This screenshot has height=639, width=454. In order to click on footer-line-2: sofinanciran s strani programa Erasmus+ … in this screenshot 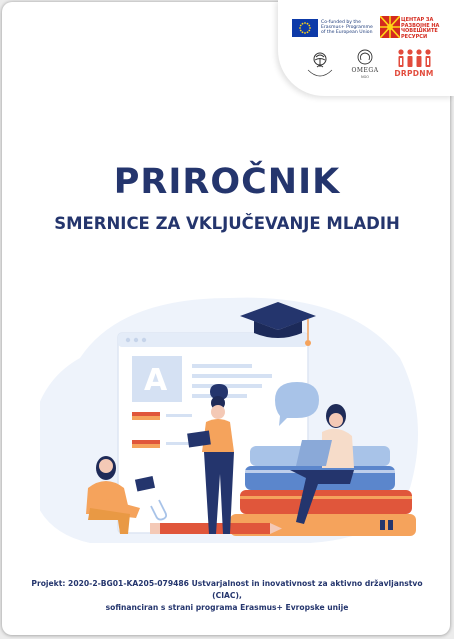, I will do `click(227, 607)`.